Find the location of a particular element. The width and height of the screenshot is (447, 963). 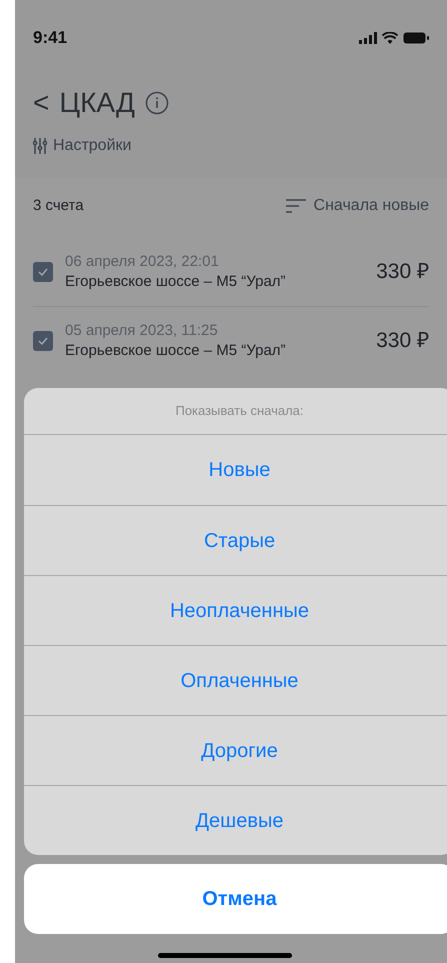

sort-option: Дорогие is located at coordinates (235, 750).